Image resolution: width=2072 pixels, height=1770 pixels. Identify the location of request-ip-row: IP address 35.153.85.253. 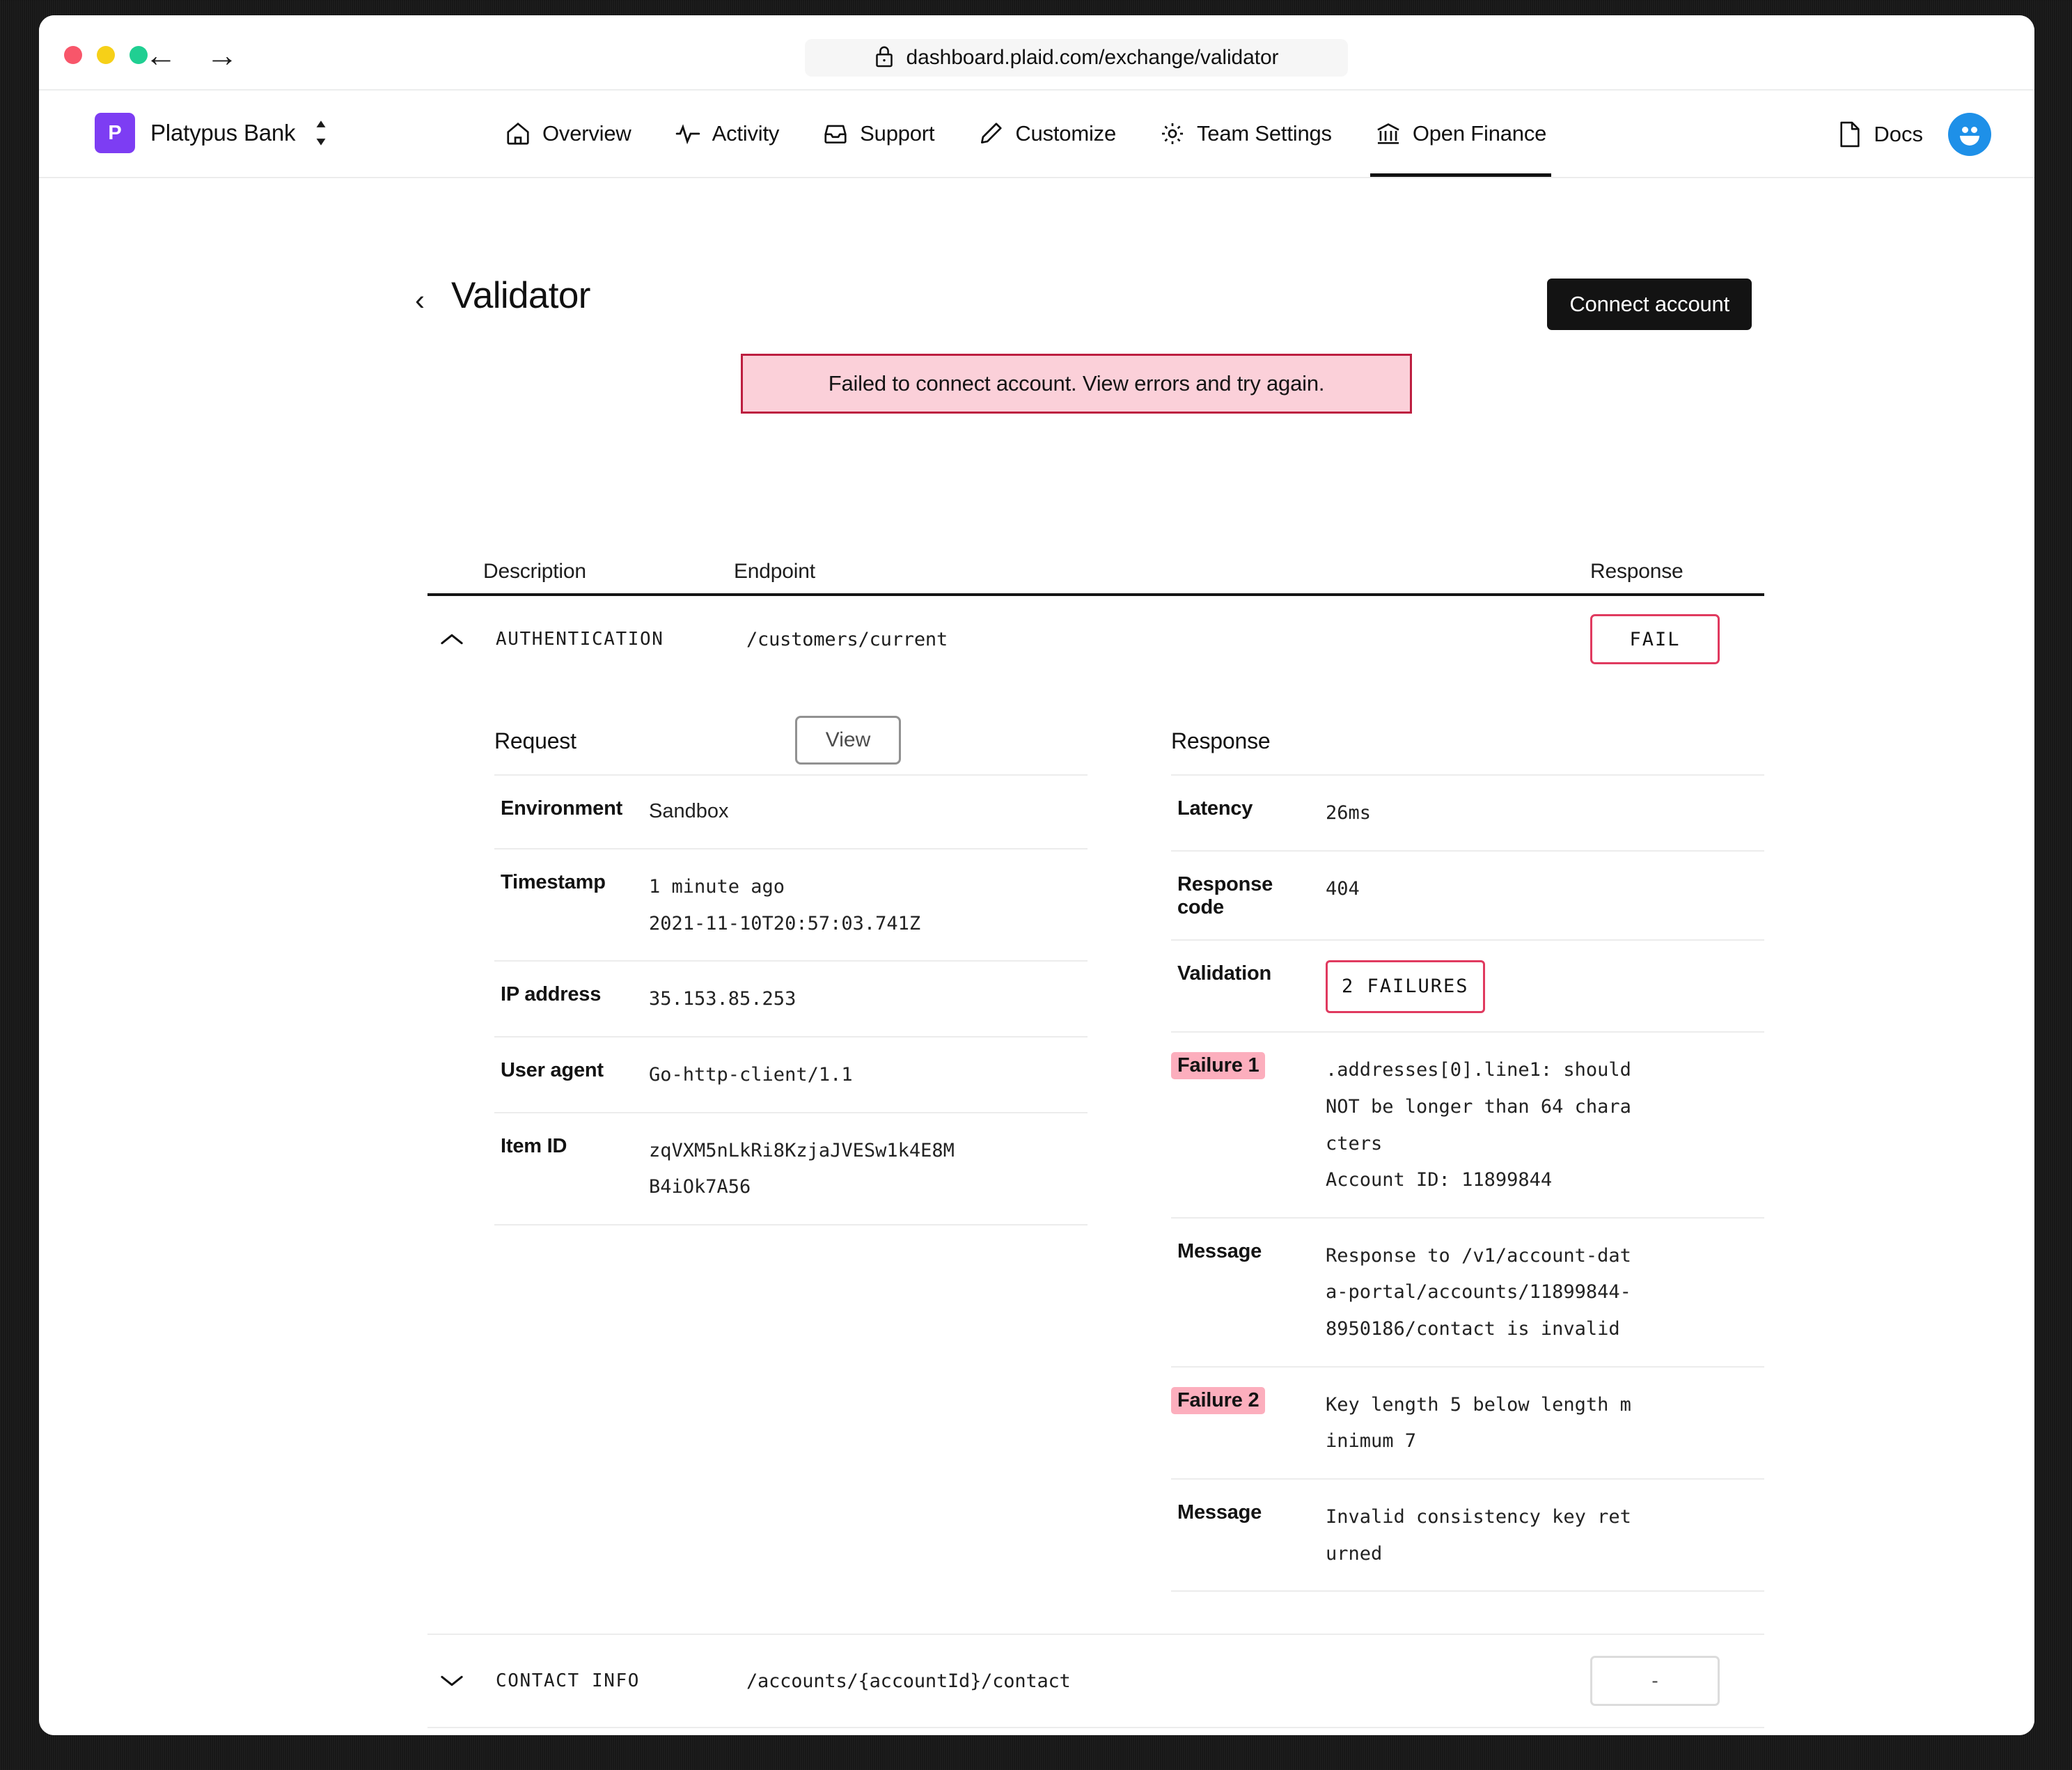
(791, 998).